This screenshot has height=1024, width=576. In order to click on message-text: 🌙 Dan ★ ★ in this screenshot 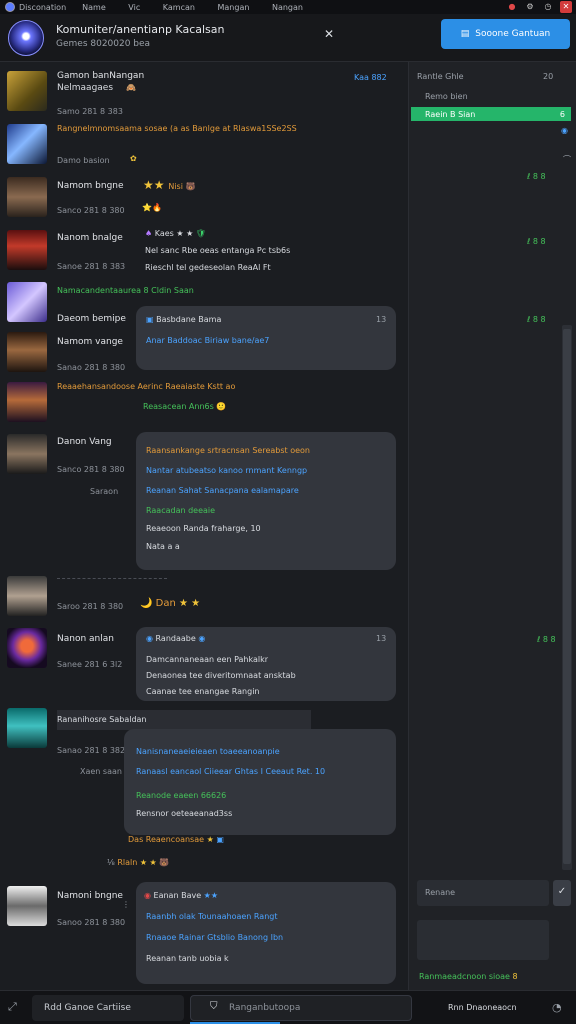, I will do `click(170, 603)`.